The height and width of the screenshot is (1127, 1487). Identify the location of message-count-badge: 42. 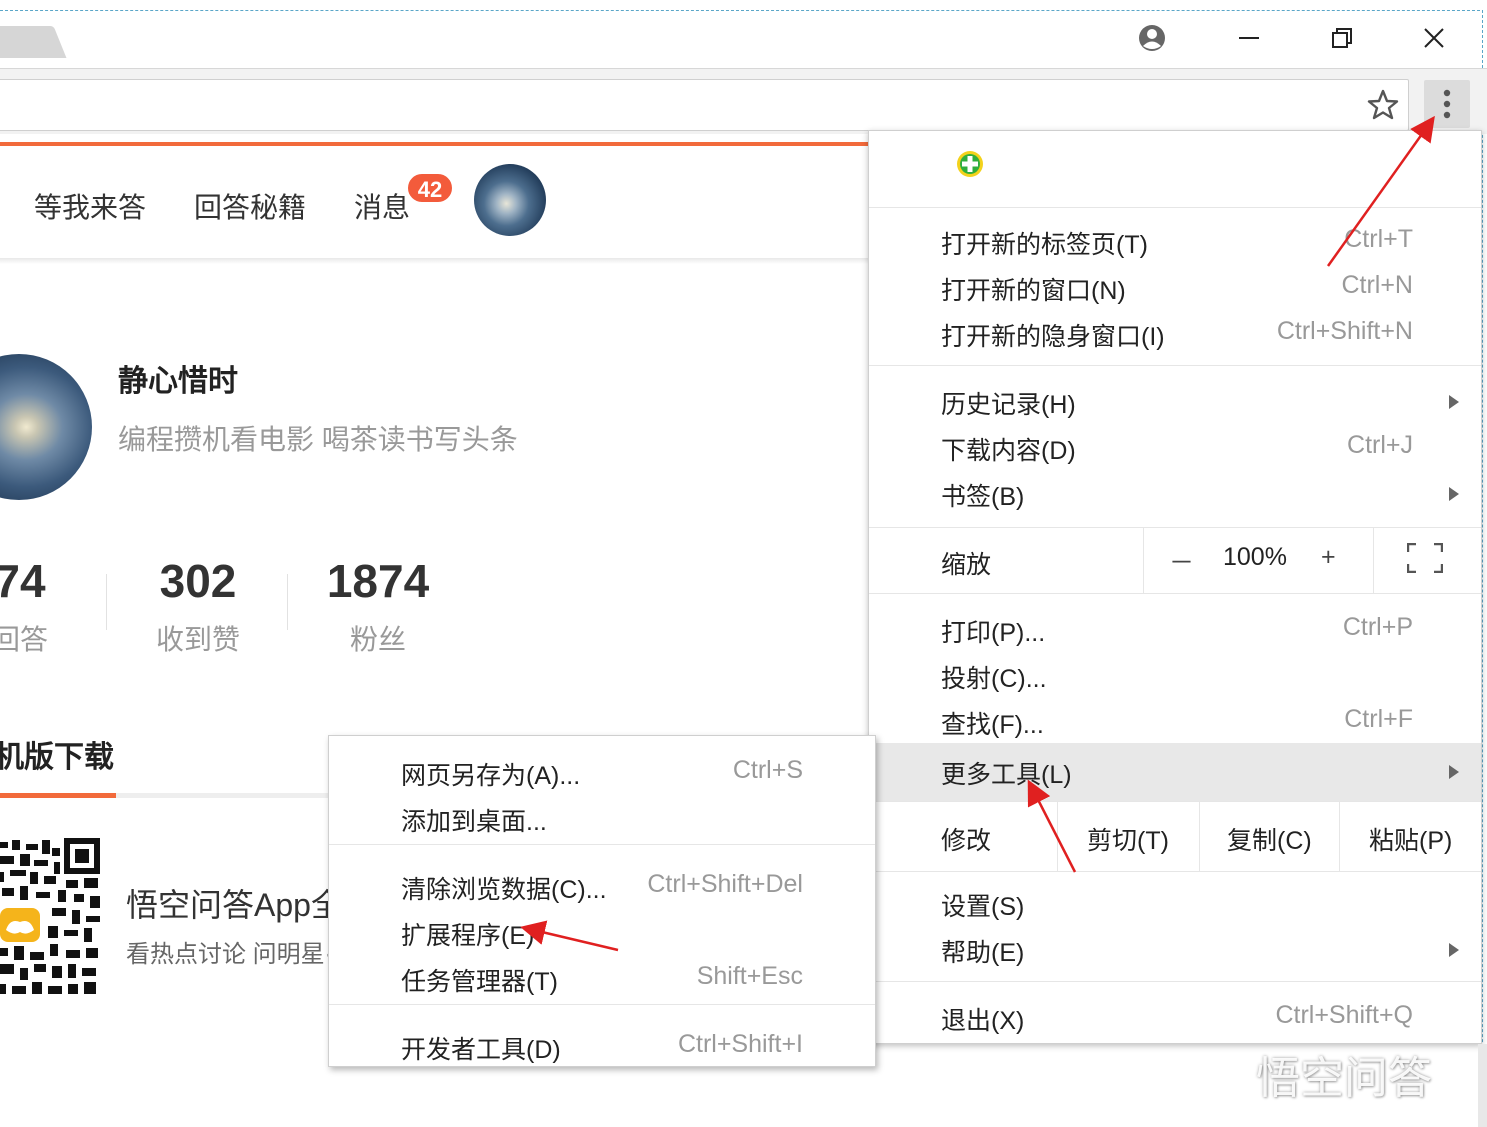
(430, 188).